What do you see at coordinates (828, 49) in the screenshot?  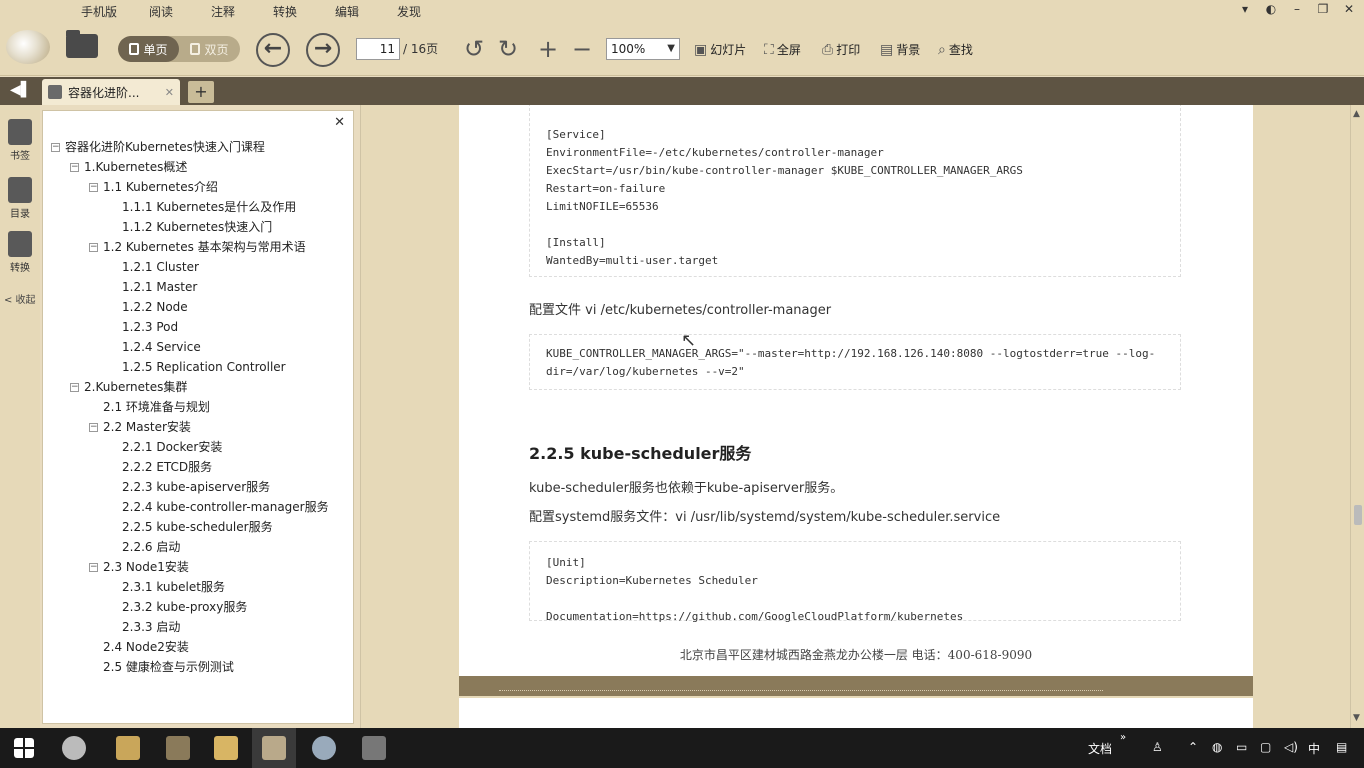 I see `printer-icon: ⎙` at bounding box center [828, 49].